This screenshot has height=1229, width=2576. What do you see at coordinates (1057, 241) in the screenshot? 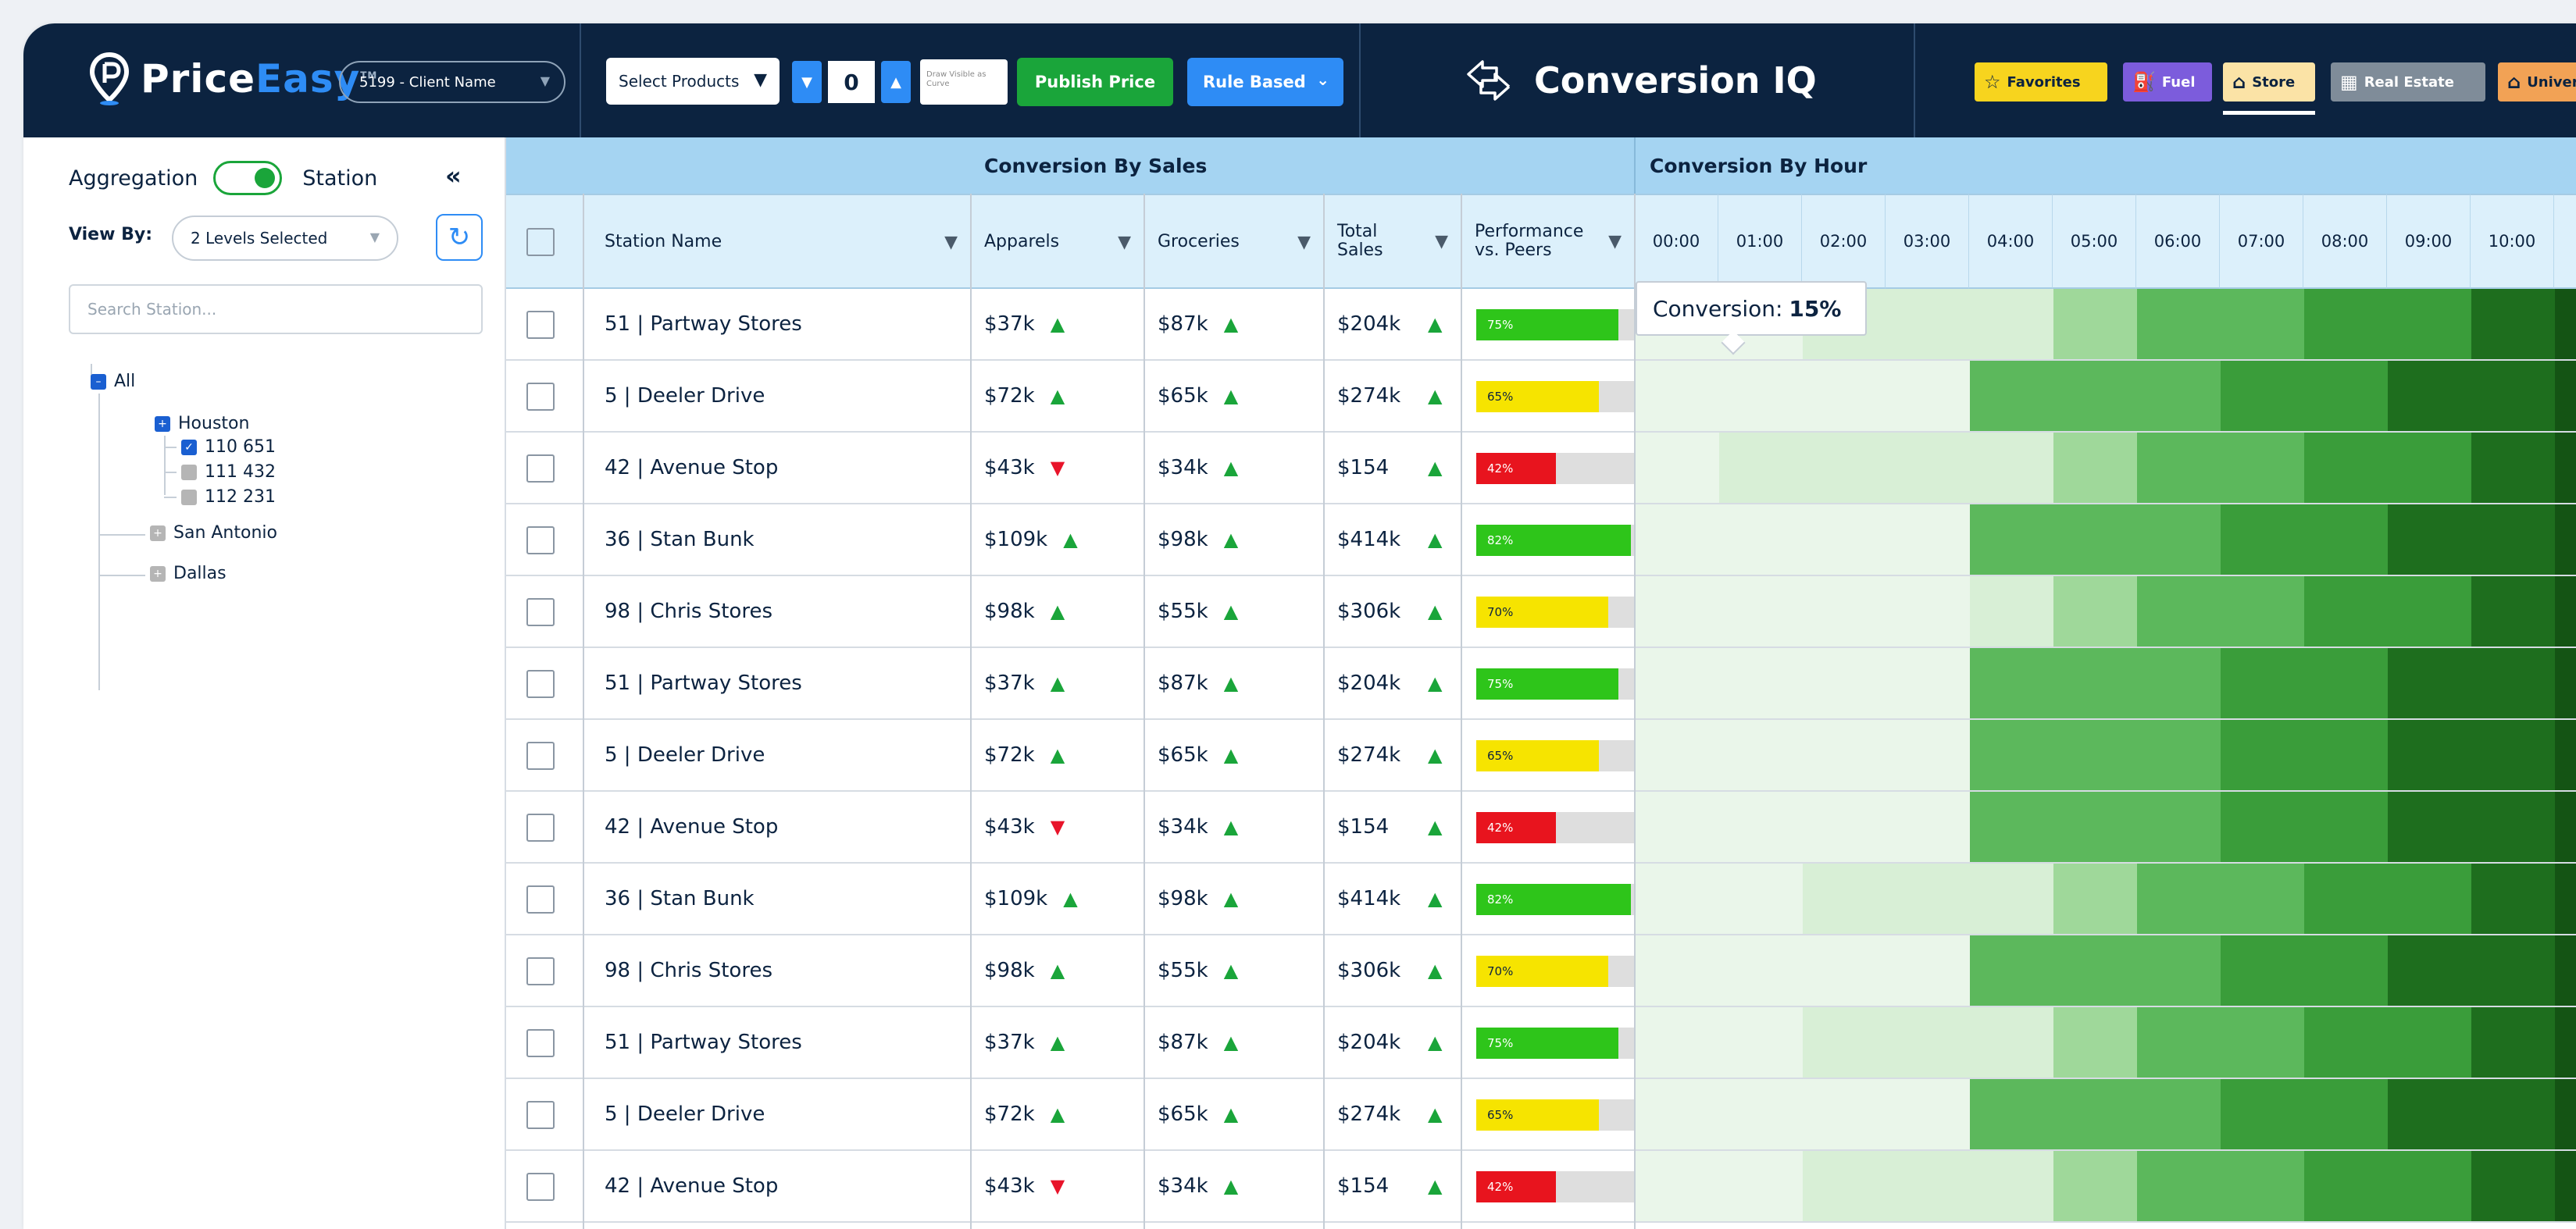
I see `header-apparels: Apparels ▼` at bounding box center [1057, 241].